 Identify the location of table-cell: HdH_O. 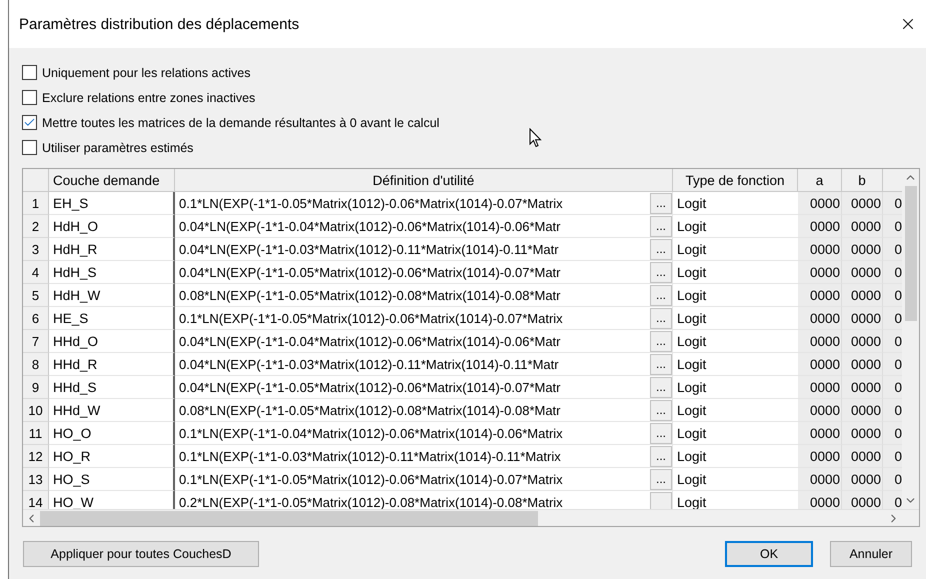
(112, 226).